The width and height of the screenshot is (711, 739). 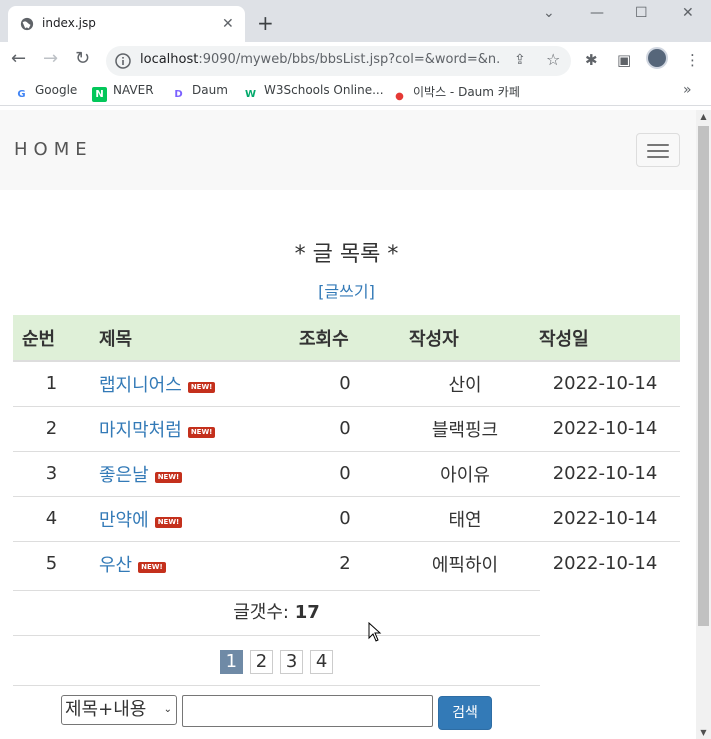 What do you see at coordinates (322, 662) in the screenshot?
I see `page-link-4: 4` at bounding box center [322, 662].